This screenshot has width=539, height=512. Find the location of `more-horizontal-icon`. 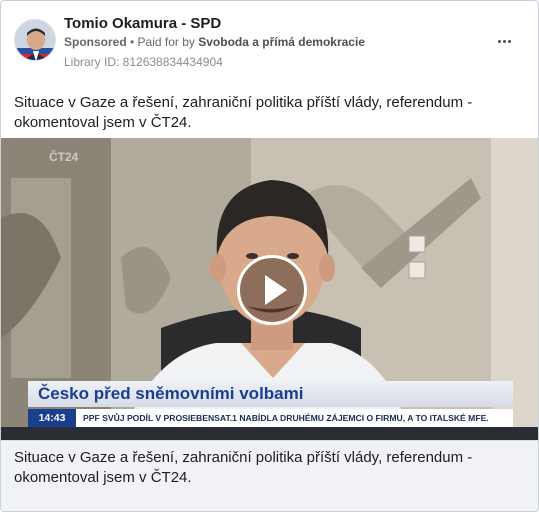

more-horizontal-icon is located at coordinates (504, 41).